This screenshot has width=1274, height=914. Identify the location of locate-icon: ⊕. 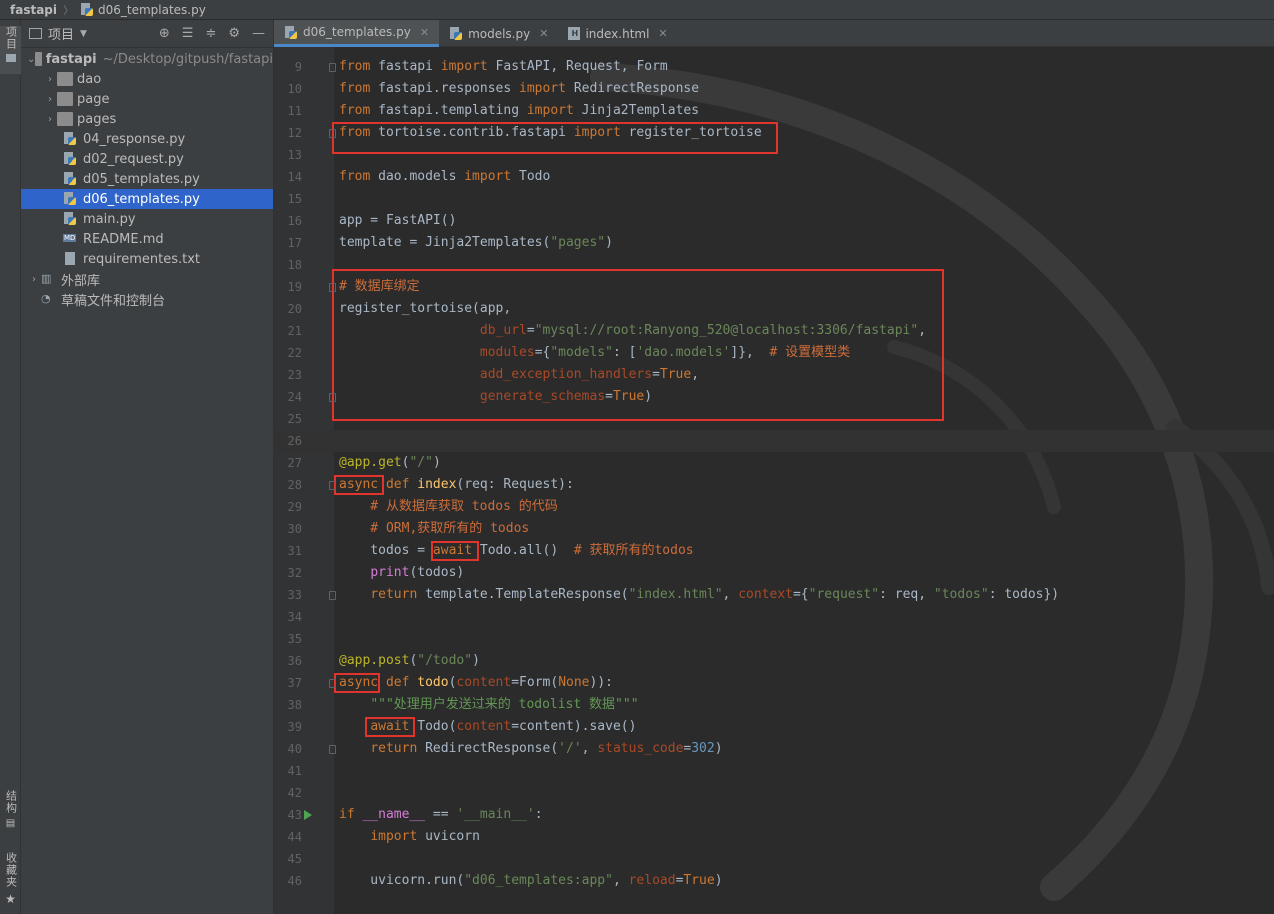
(164, 33).